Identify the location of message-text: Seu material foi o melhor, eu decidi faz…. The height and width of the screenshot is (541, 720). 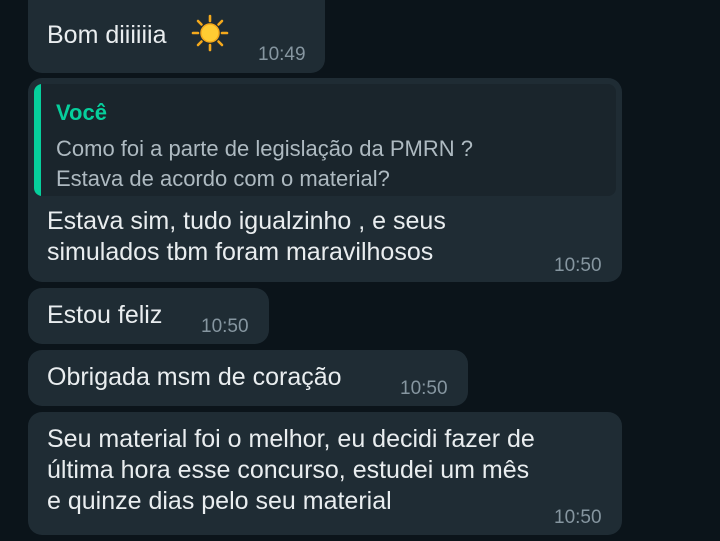
(291, 470).